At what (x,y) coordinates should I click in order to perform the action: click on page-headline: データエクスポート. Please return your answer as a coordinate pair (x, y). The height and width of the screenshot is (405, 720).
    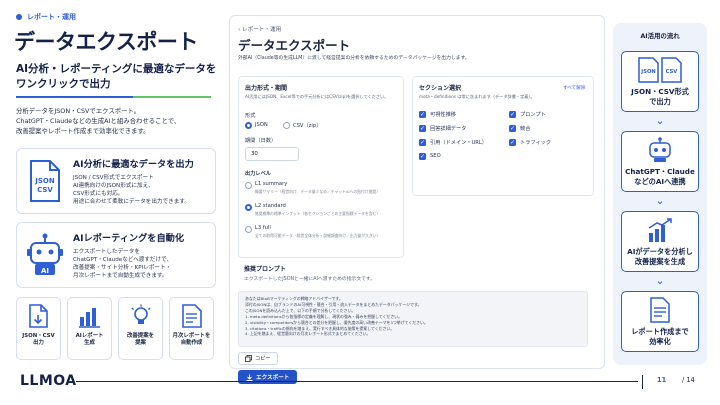
    Looking at the image, I should click on (106, 42).